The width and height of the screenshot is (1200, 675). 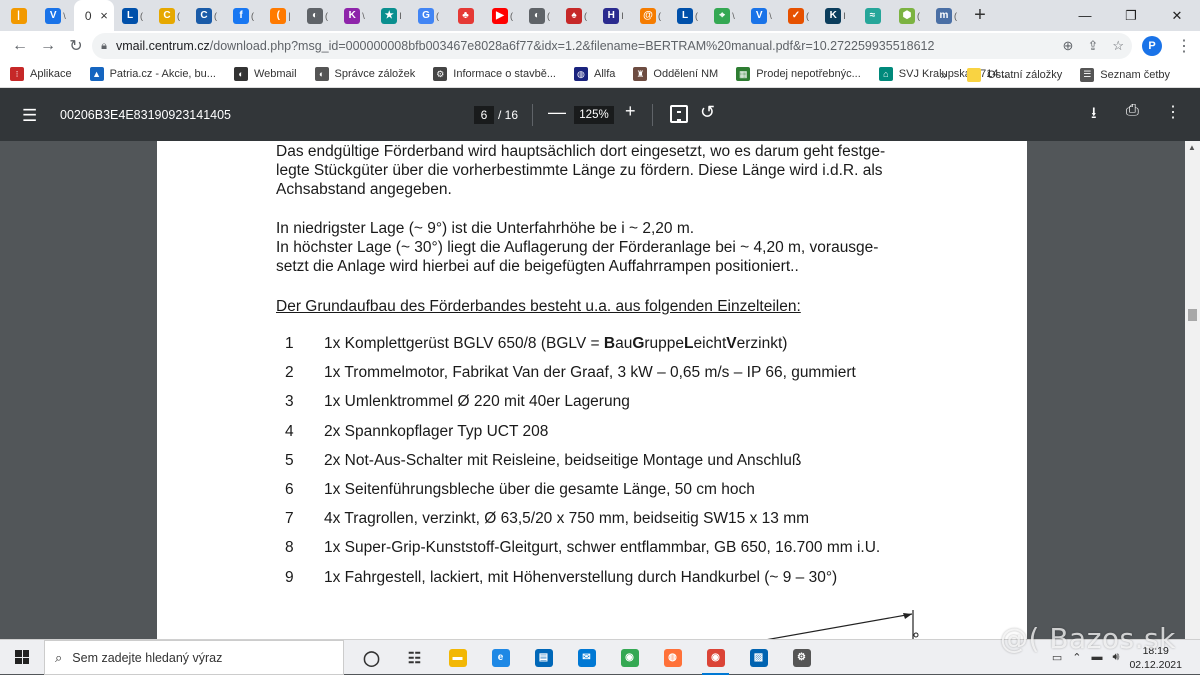 I want to click on scrollbar: ▲, so click(x=1192, y=390).